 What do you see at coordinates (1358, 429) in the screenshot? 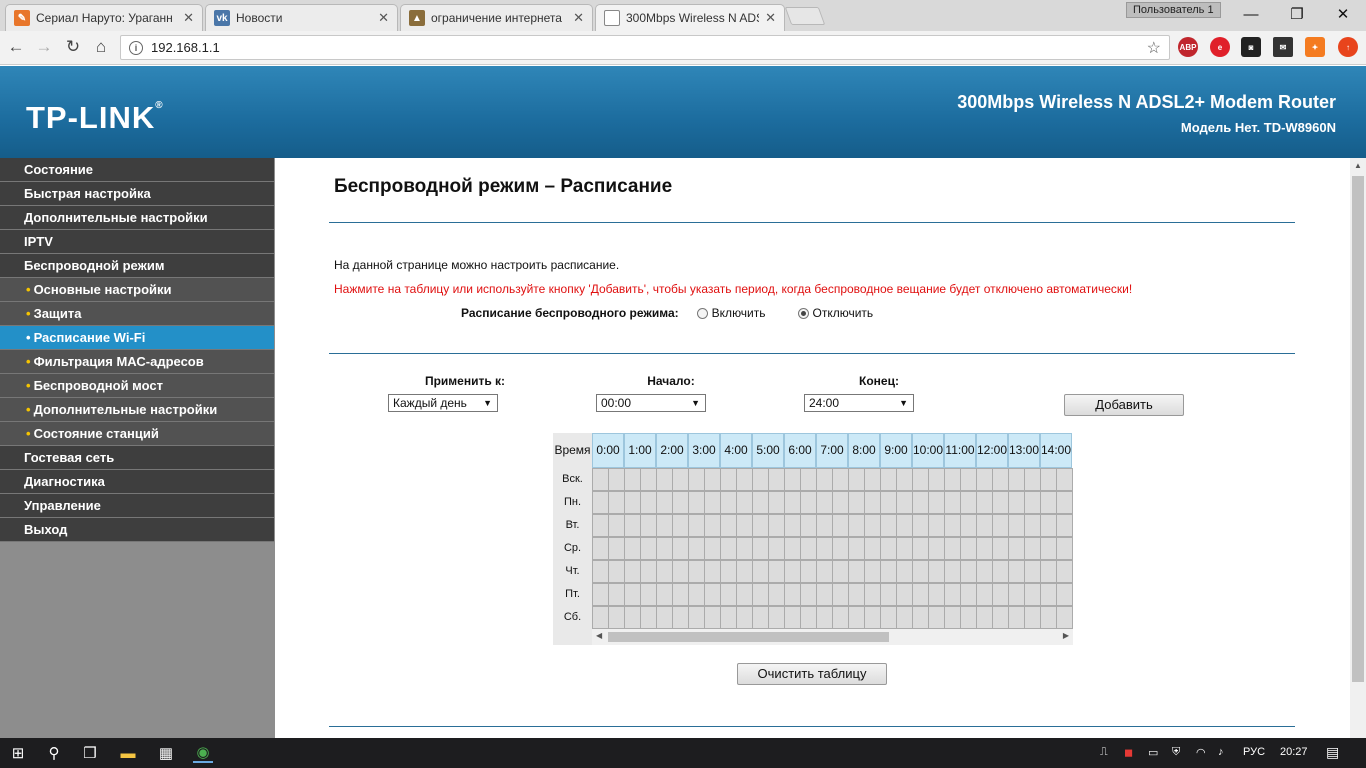
I see `scrollbar-thumb` at bounding box center [1358, 429].